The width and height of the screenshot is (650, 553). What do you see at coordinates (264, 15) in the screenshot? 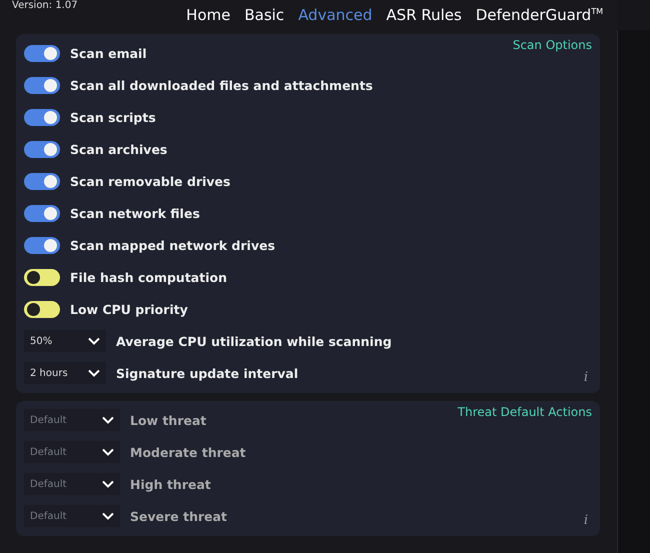
I see `nav-tab: Basic` at bounding box center [264, 15].